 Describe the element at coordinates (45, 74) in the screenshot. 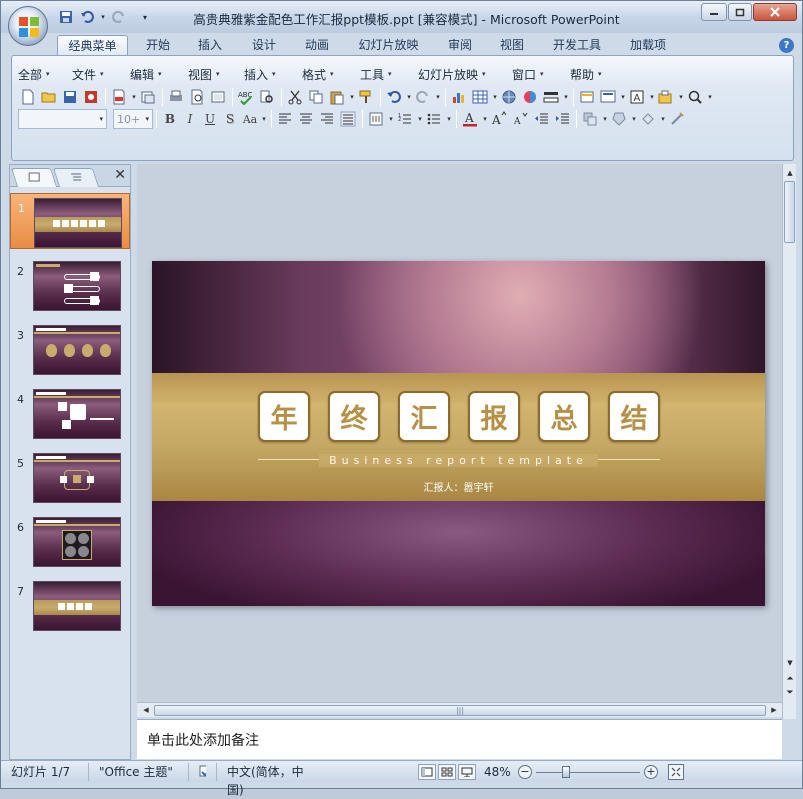

I see `menu-all: 全部 ▾` at that location.